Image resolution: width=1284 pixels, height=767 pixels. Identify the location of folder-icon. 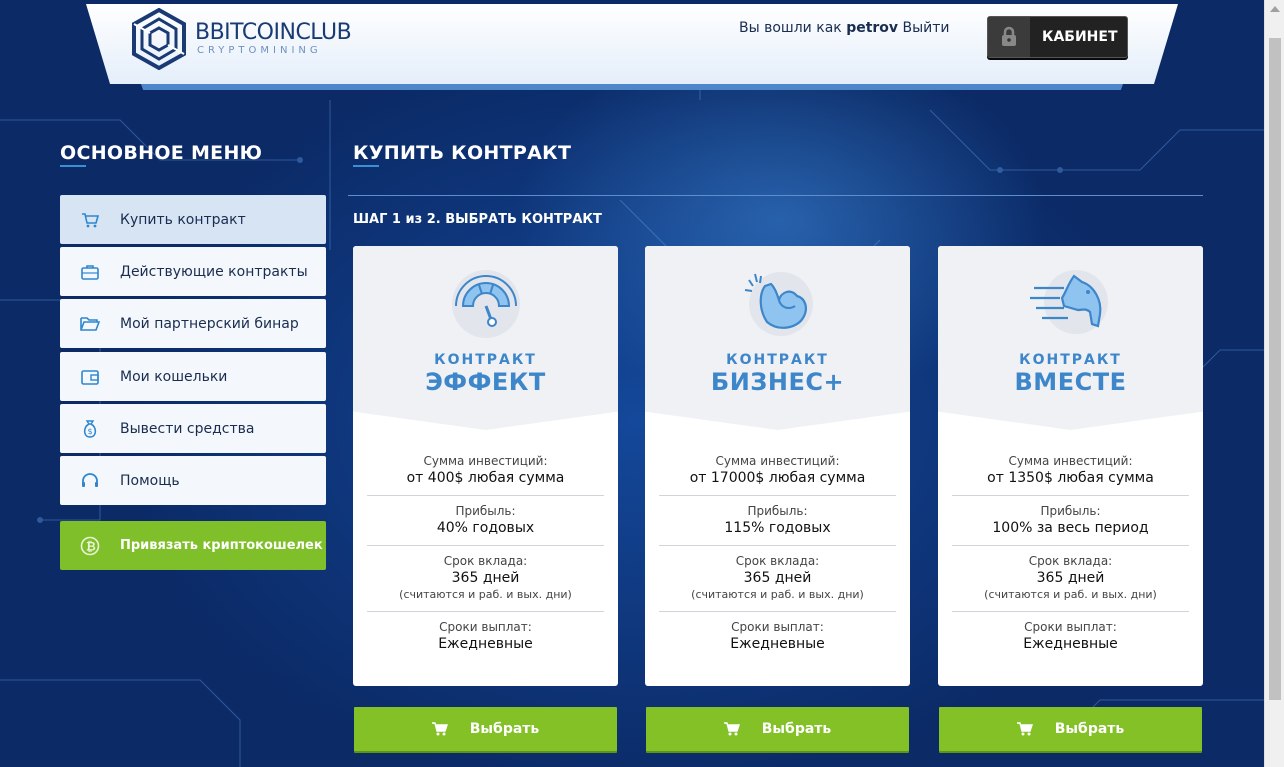
(90, 324).